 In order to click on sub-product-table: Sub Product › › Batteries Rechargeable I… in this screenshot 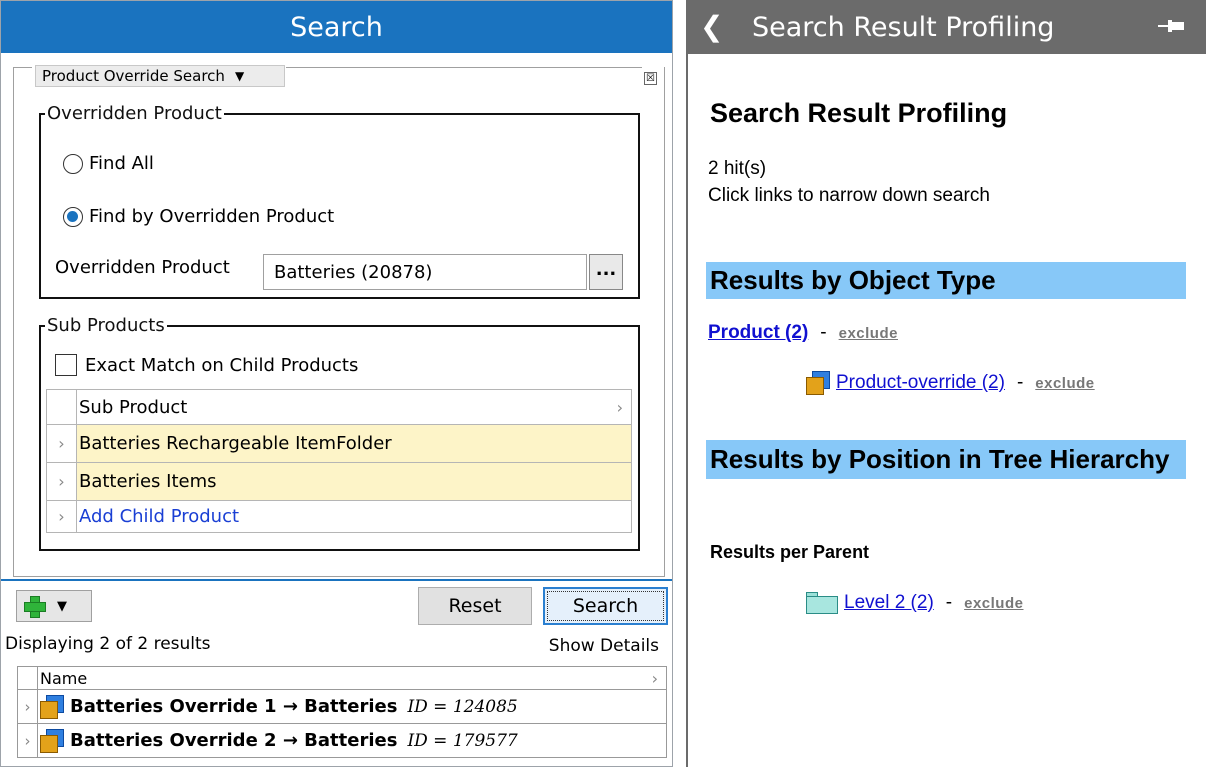, I will do `click(339, 461)`.